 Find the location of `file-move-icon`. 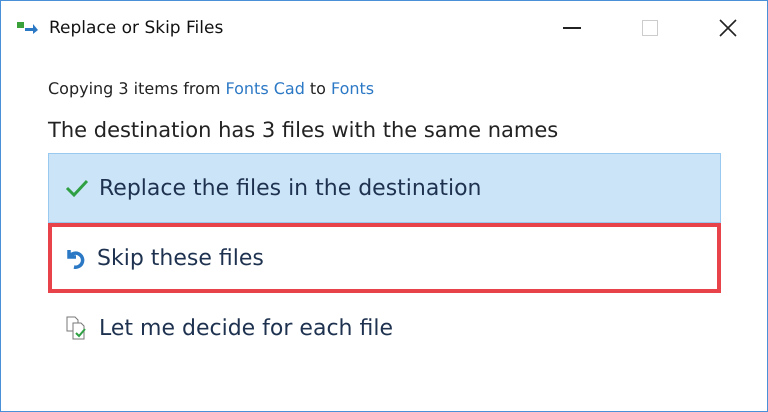

file-move-icon is located at coordinates (28, 28).